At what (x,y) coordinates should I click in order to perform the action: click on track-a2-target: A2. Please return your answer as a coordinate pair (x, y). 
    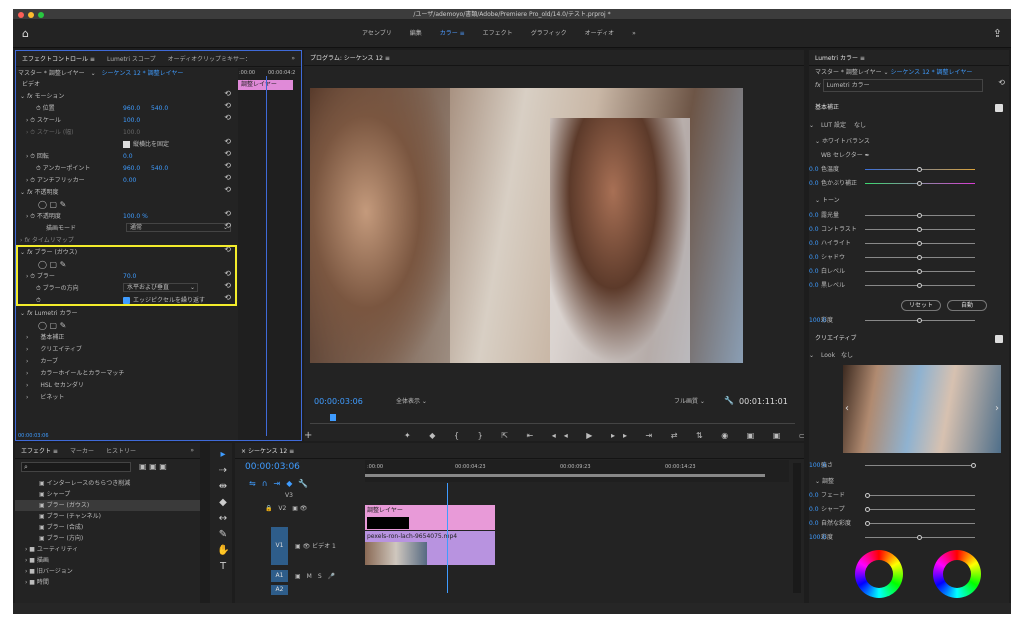
    Looking at the image, I should click on (279, 590).